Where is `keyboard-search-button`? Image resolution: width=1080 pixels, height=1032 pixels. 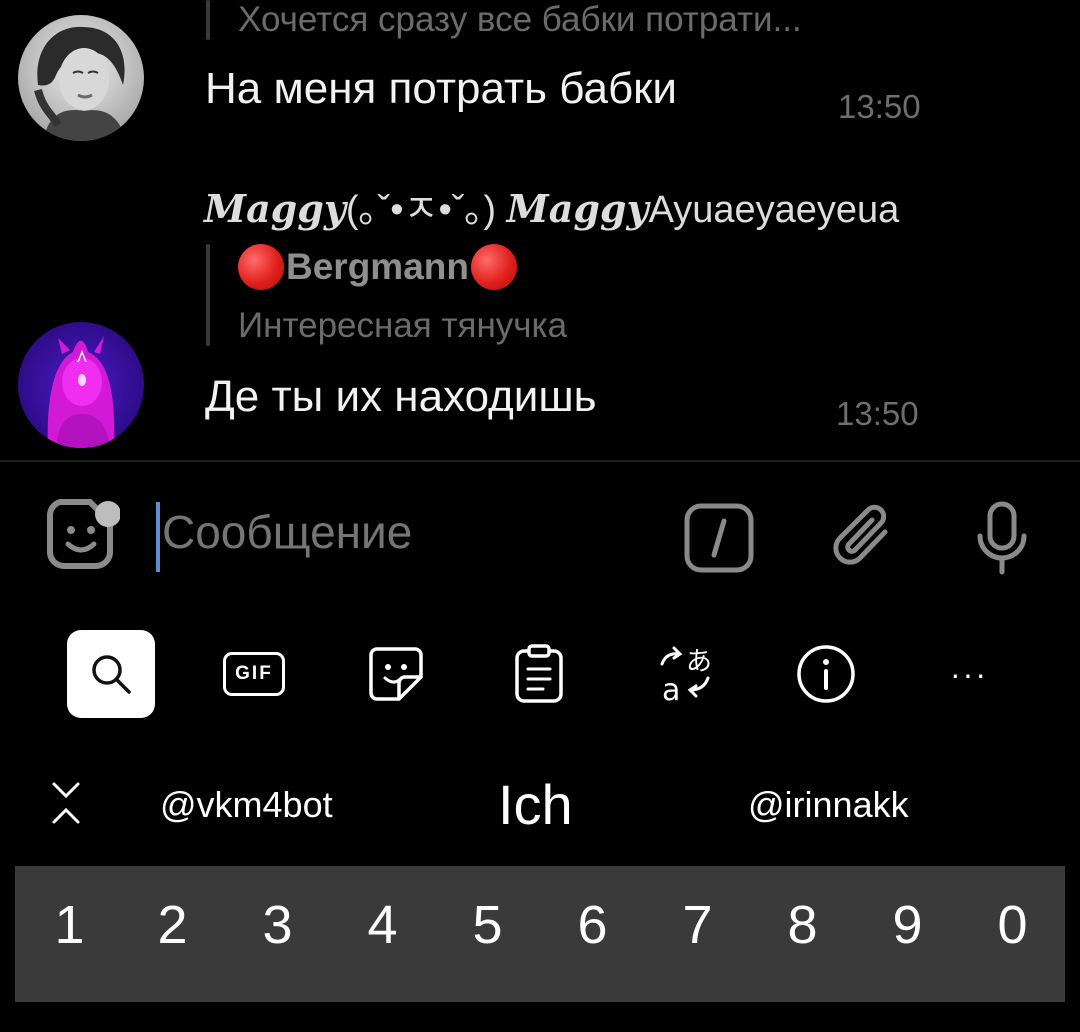 keyboard-search-button is located at coordinates (111, 674).